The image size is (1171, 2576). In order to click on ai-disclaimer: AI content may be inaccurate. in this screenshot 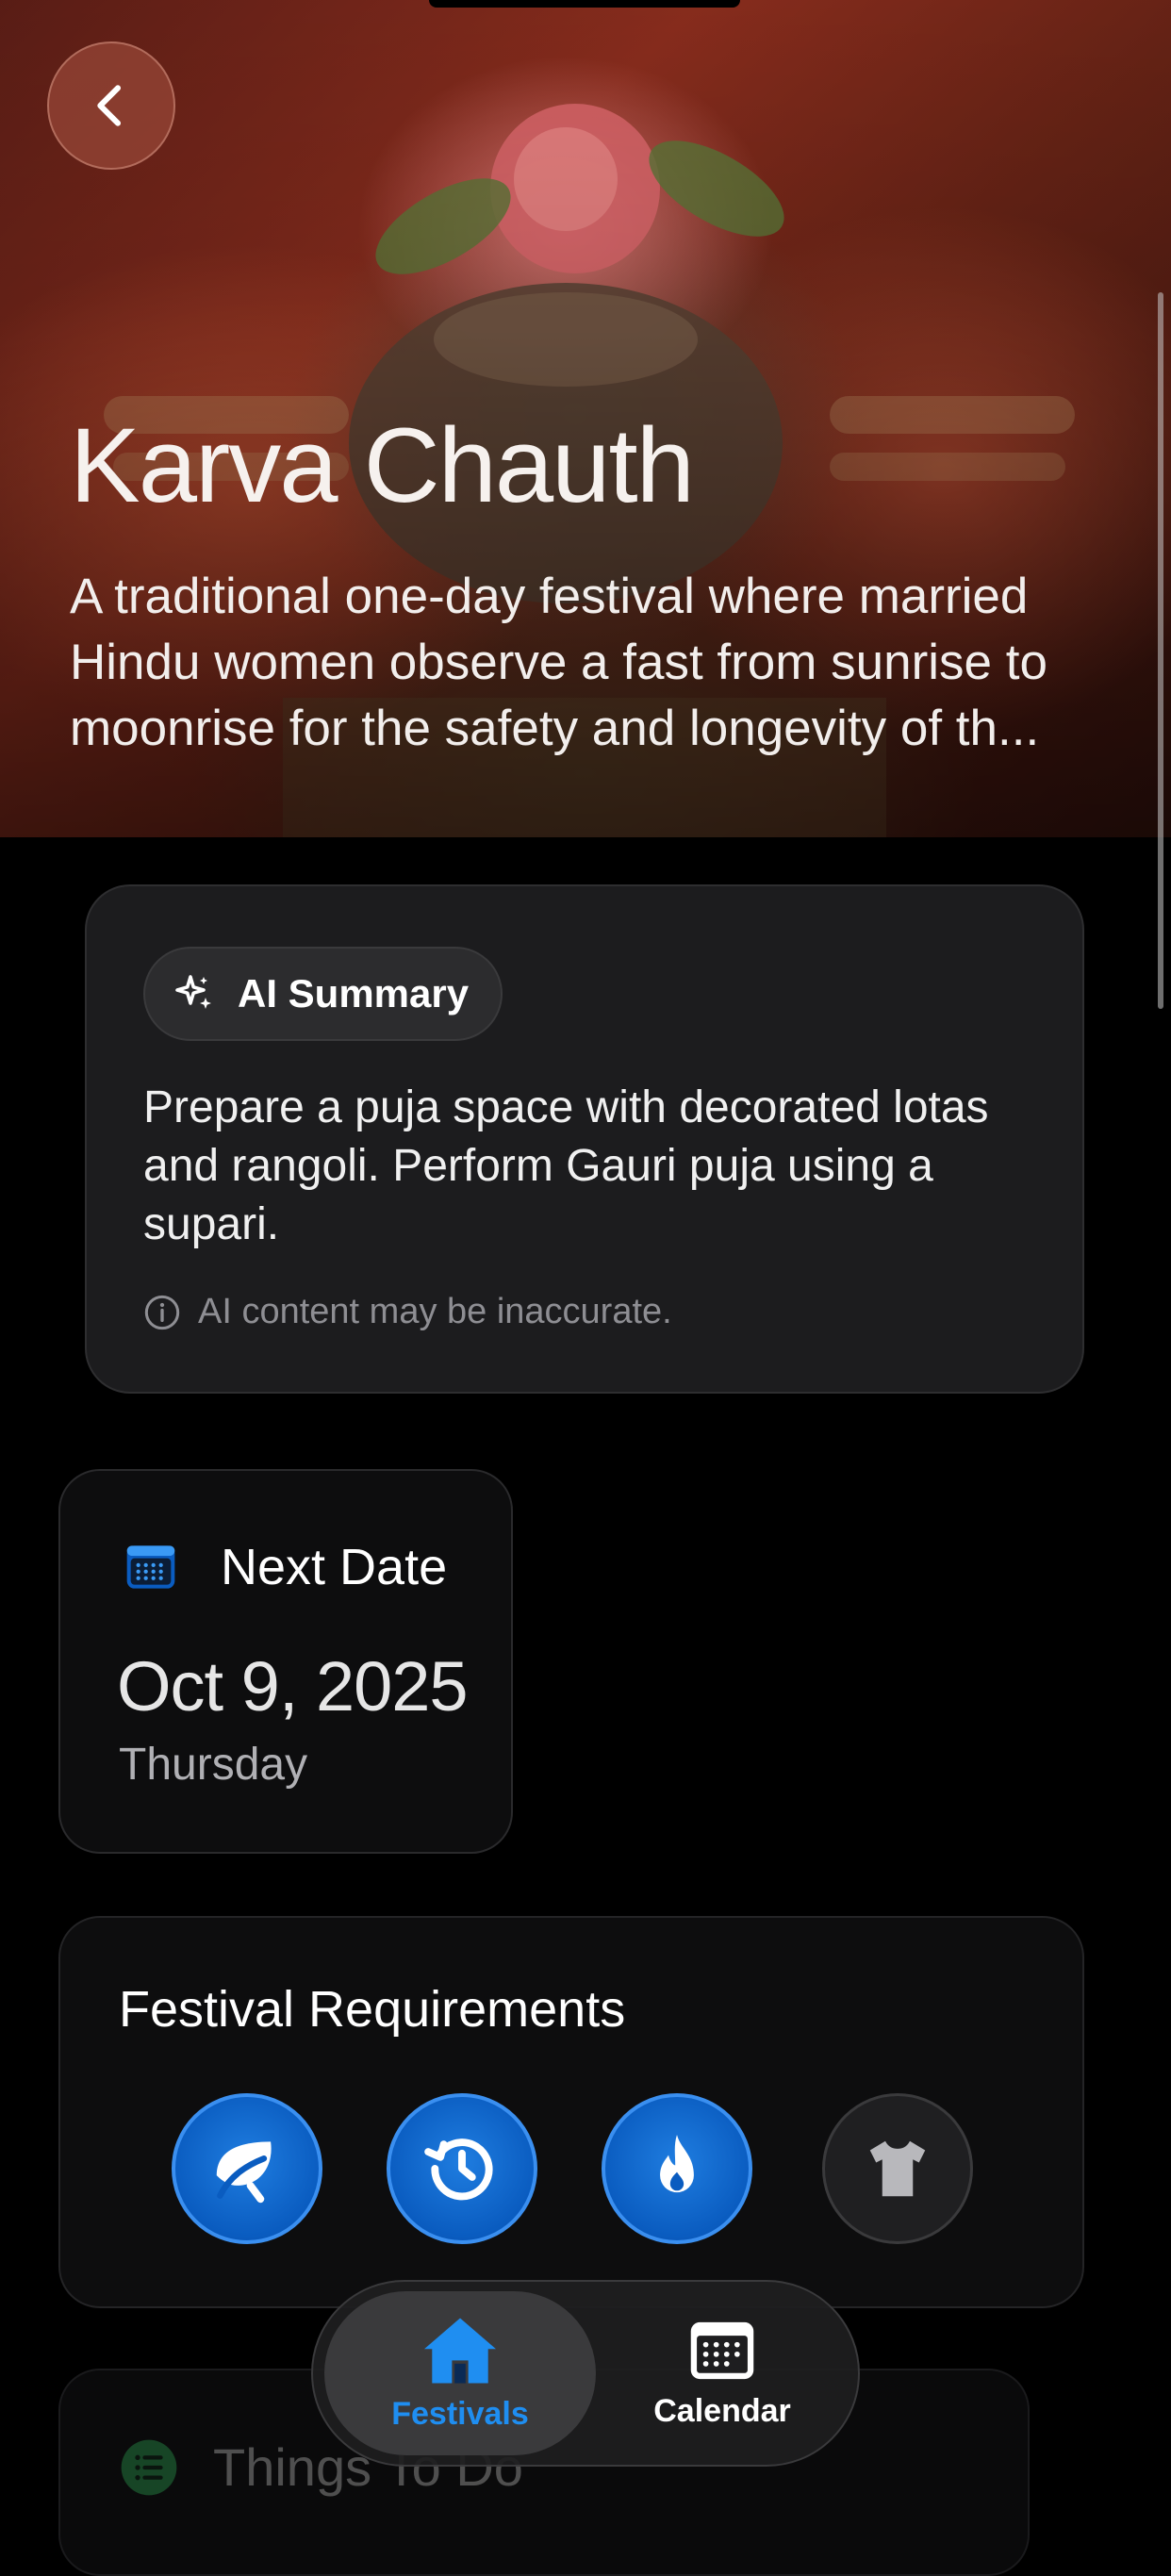, I will do `click(407, 1312)`.